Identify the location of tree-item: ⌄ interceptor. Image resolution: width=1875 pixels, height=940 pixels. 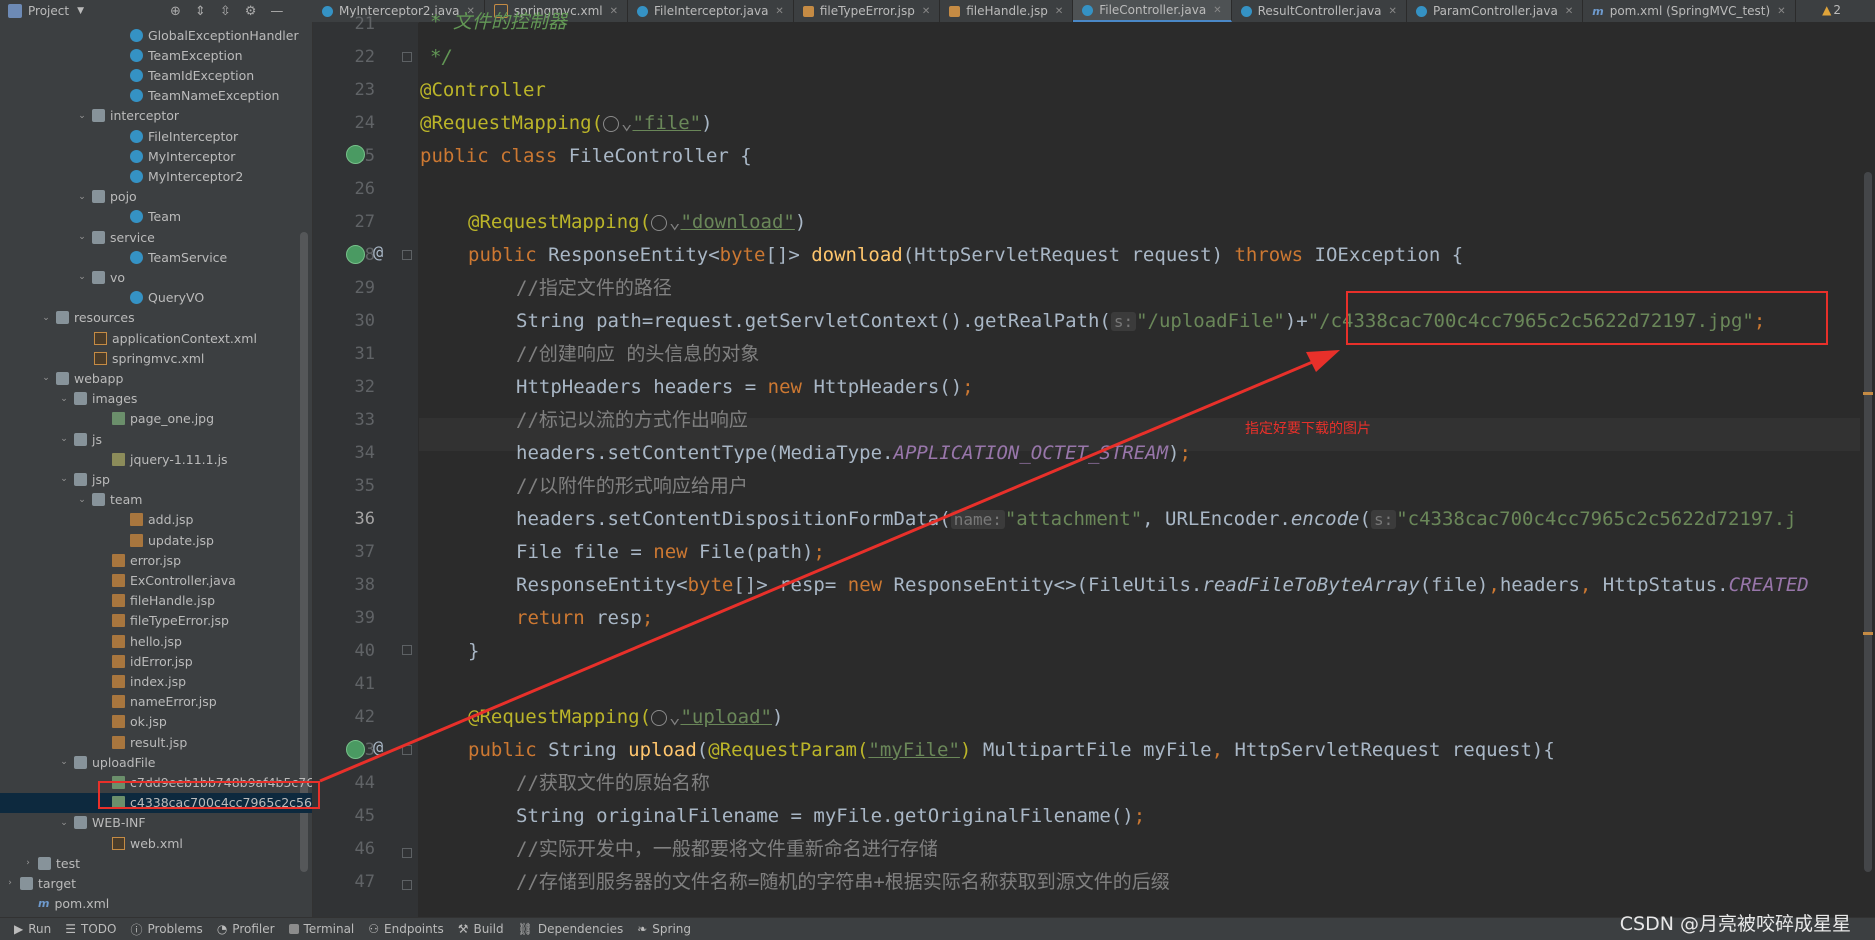
(156, 116).